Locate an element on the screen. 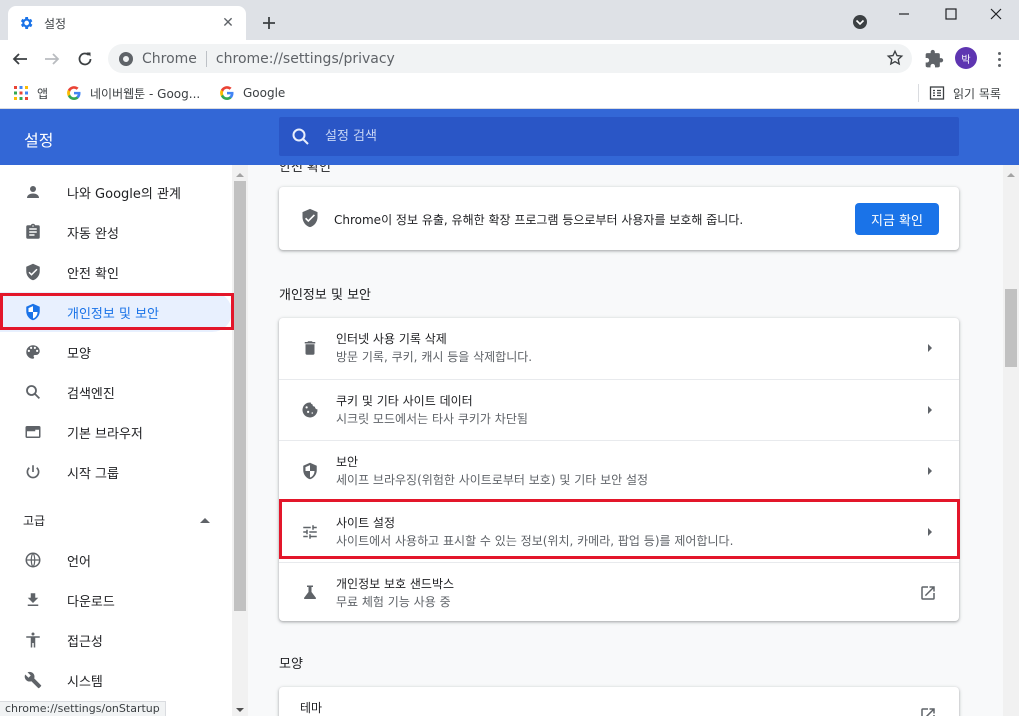 This screenshot has width=1019, height=716. sidebar-item-label: 개인정보 및 보안 is located at coordinates (113, 314).